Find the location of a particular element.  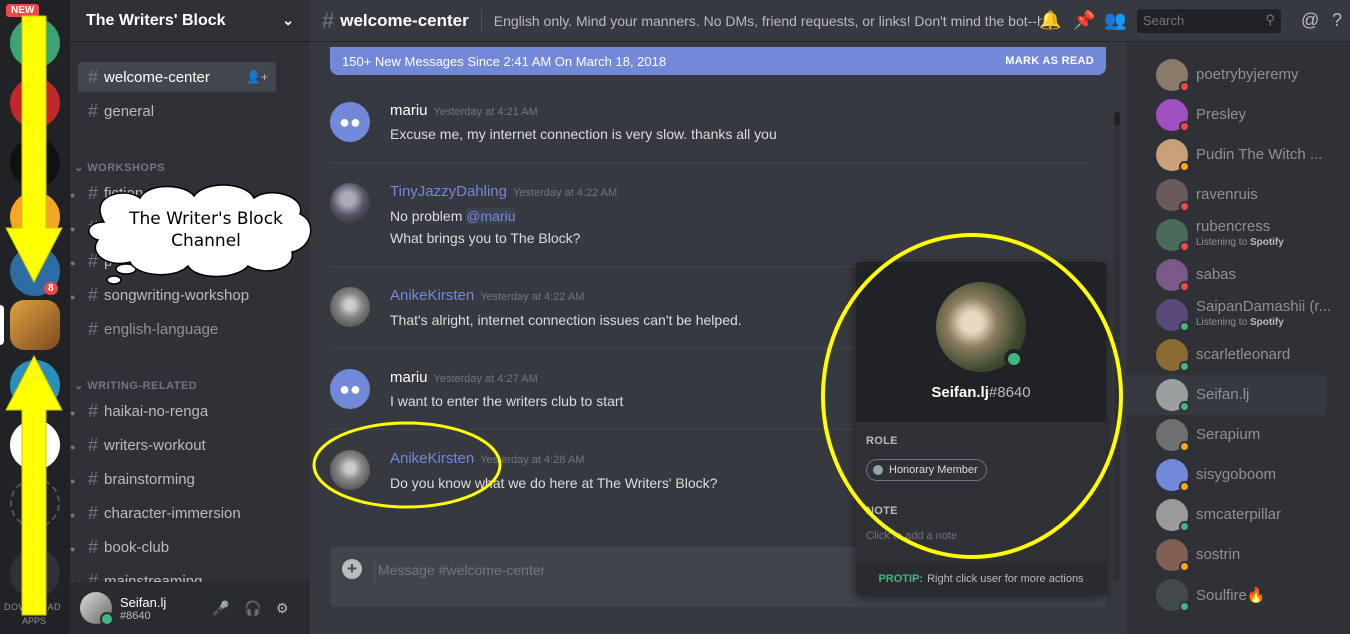

member-list-icon: 👥 is located at coordinates (1115, 20).